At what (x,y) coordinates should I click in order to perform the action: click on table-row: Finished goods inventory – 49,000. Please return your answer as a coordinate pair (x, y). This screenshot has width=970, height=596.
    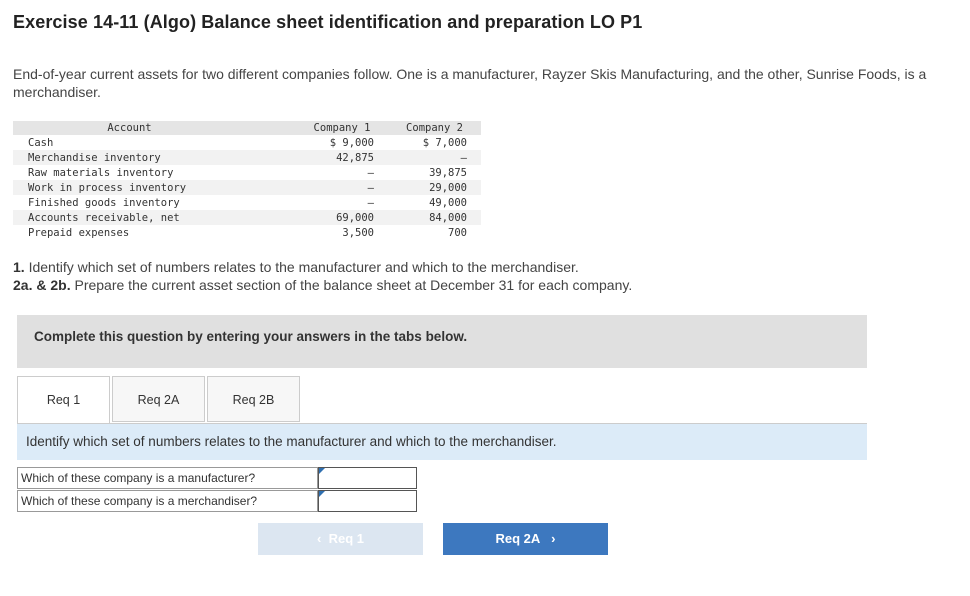
    Looking at the image, I should click on (247, 202).